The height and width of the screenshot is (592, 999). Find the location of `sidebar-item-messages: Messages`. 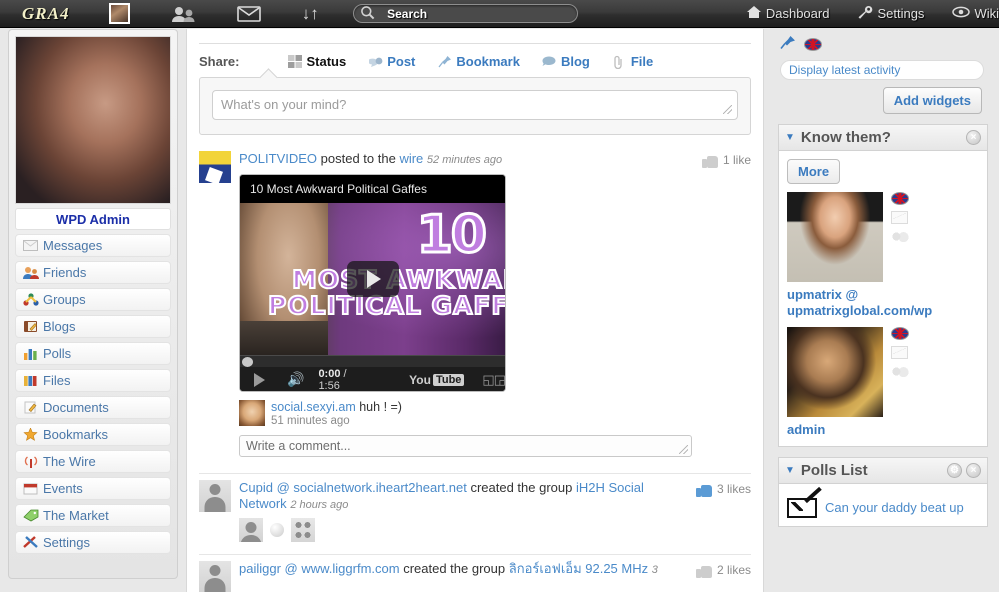

sidebar-item-messages: Messages is located at coordinates (93, 245).